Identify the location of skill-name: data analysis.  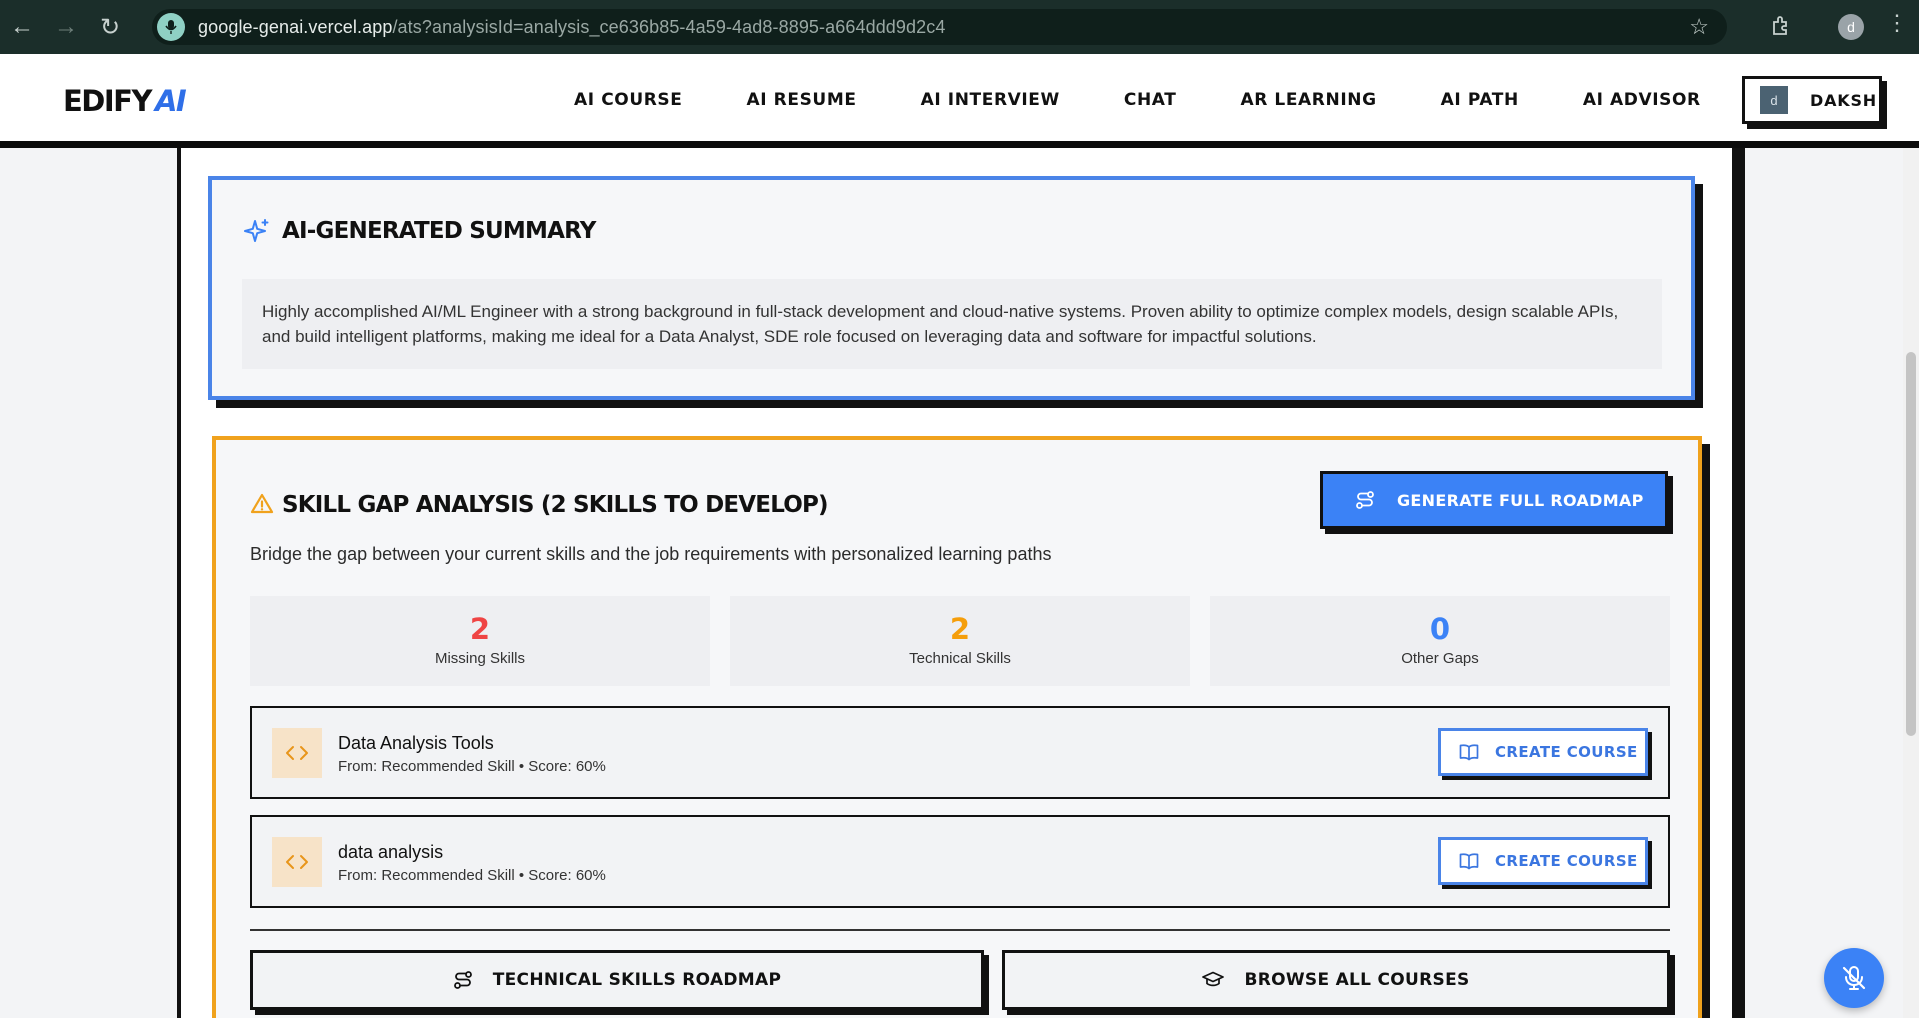
(391, 852).